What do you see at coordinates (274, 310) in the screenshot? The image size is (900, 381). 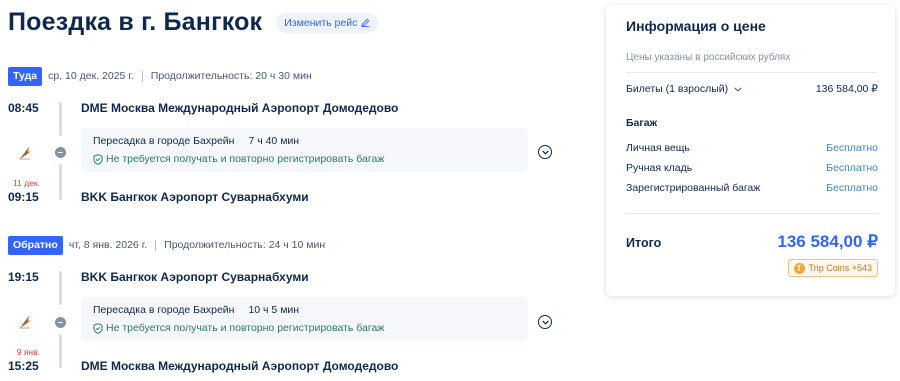 I see `transfer-duration: 10 ч 5 мин` at bounding box center [274, 310].